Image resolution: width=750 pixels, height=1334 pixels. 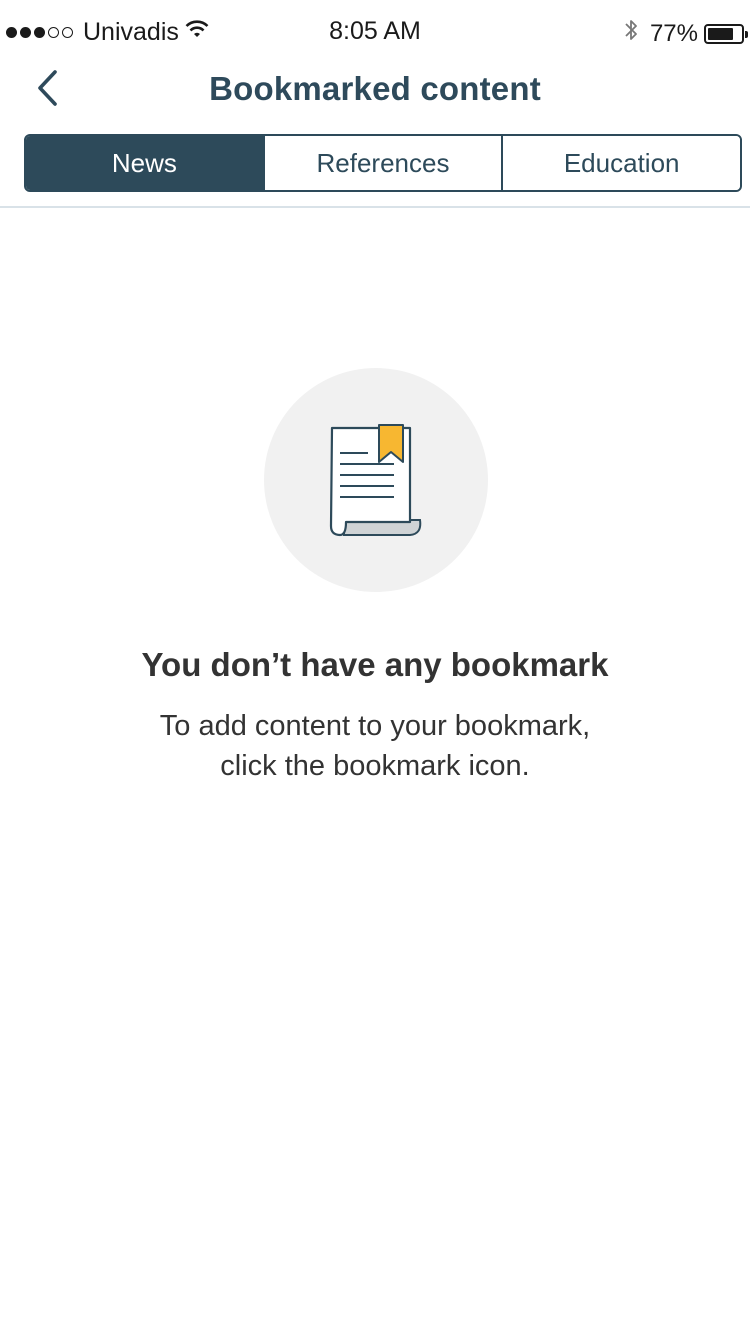 I want to click on navigation-bar: Bookmarked content, so click(x=375, y=89).